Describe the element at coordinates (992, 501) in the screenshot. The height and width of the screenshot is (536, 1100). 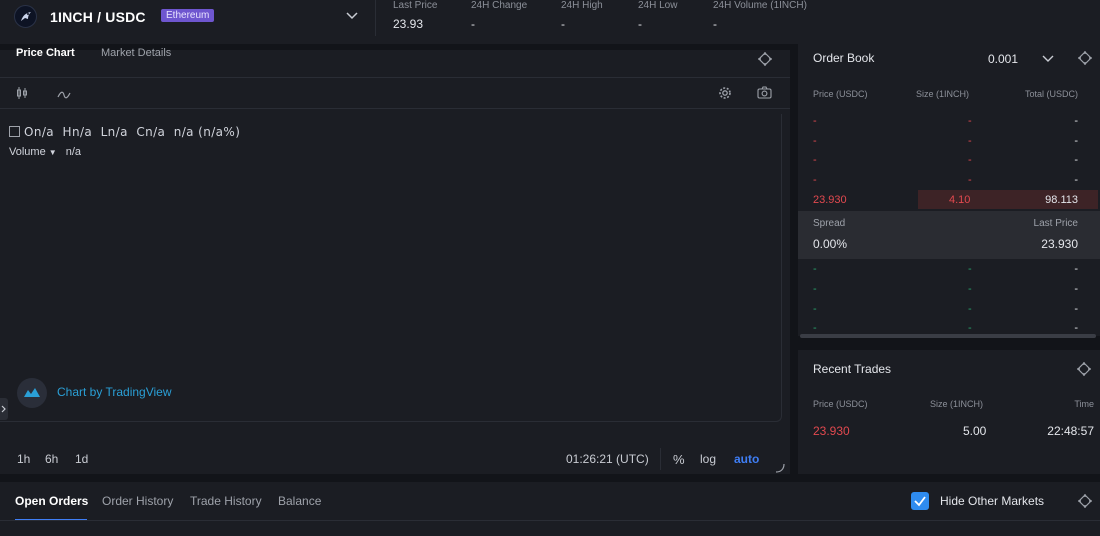
I see `hide-other-markets-label: Hide Other Markets` at that location.